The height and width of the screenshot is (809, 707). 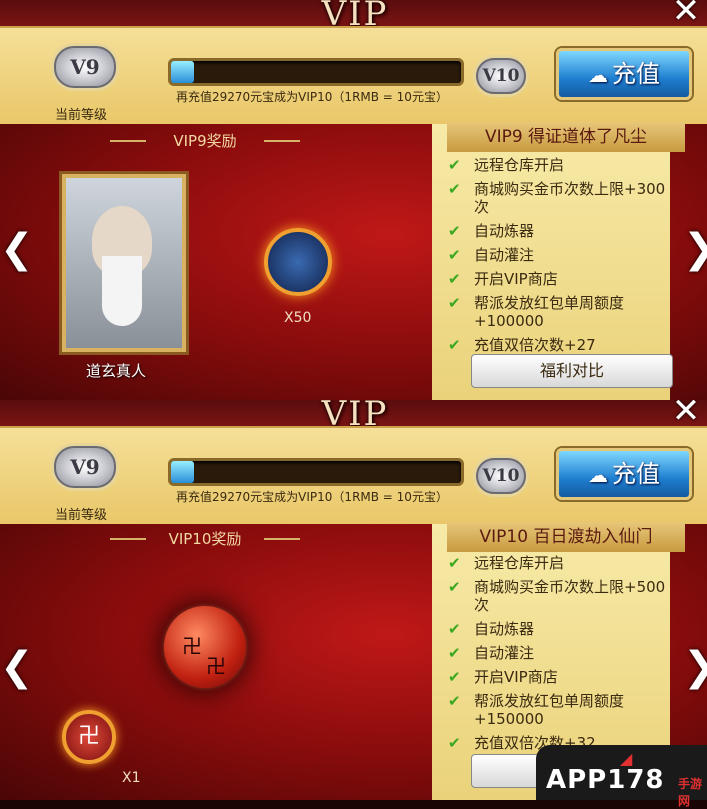 What do you see at coordinates (116, 371) in the screenshot?
I see `reward-card-name: 道玄真人` at bounding box center [116, 371].